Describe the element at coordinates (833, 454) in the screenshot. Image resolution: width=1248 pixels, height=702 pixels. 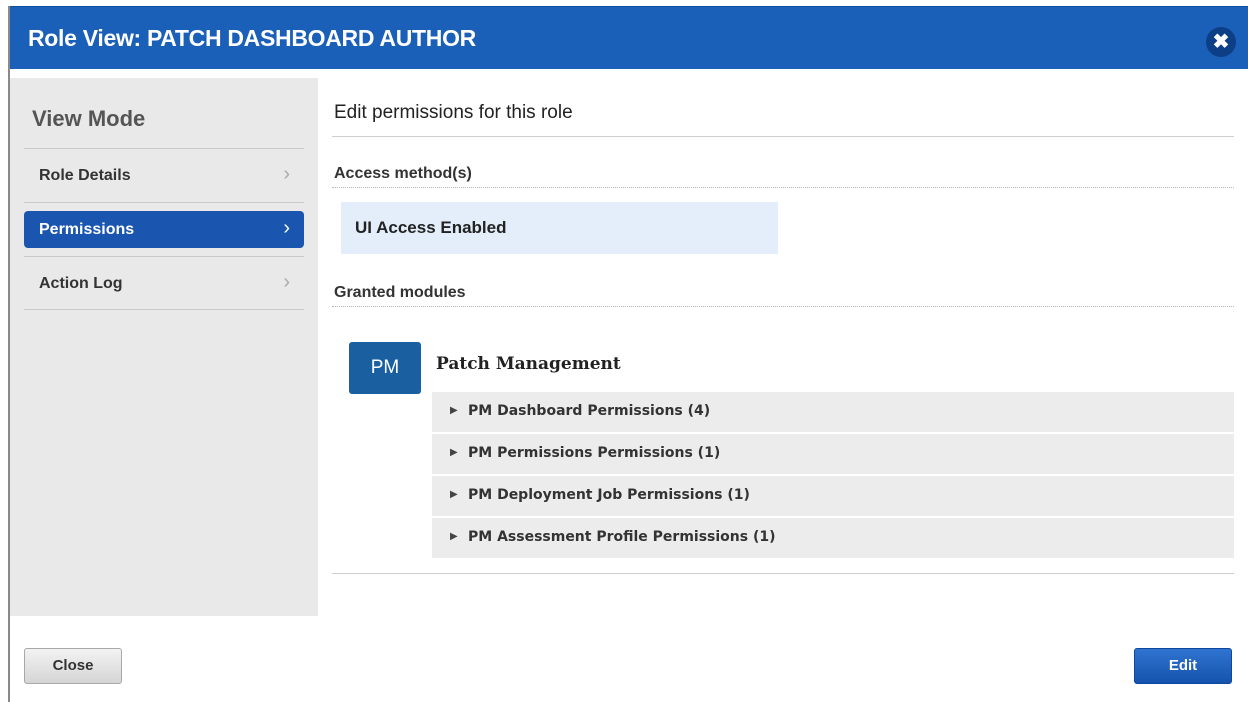
I see `permission-group-row: ▶ PM Permissions Permissions (1)` at that location.